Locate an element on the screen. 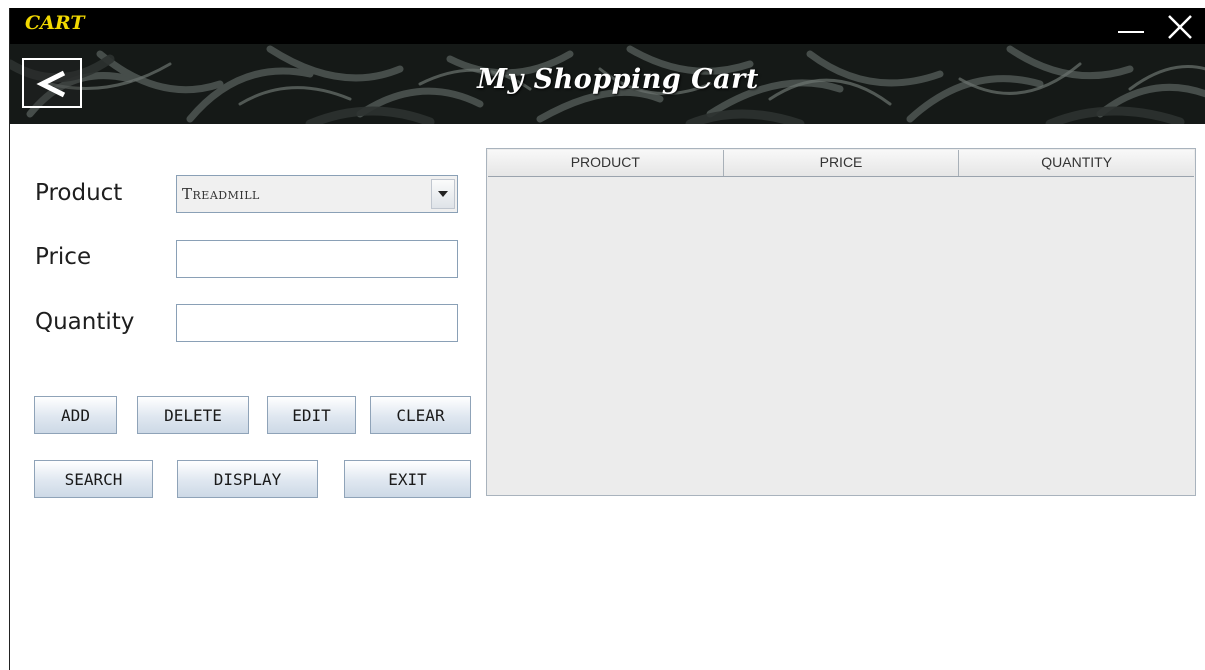 The image size is (1205, 670). clear-button: CLEAR is located at coordinates (420, 415).